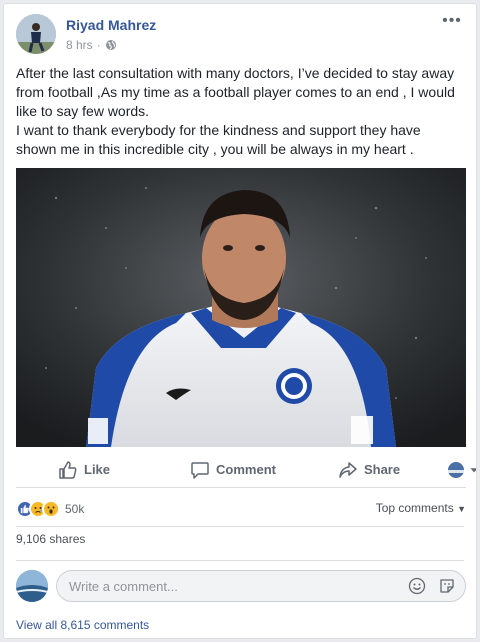 The height and width of the screenshot is (642, 480). I want to click on top-comments-label: Top comments, so click(414, 508).